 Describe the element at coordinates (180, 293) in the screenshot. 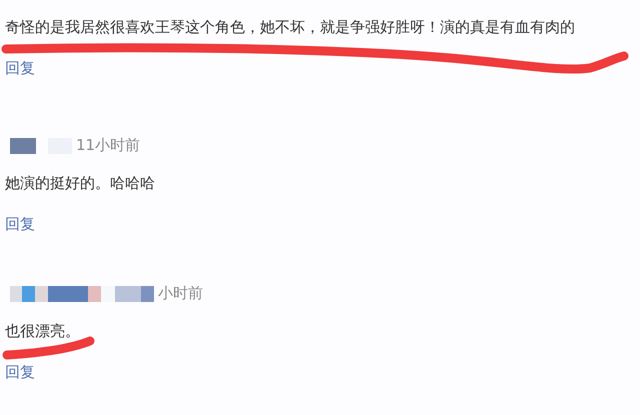

I see `comment-time: 小时前` at that location.